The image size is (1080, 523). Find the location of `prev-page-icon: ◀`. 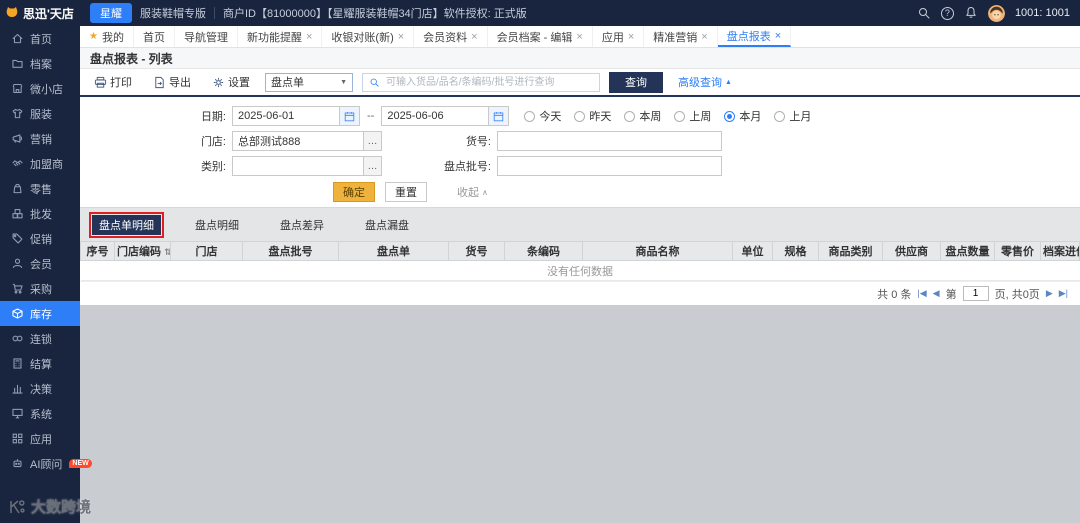

prev-page-icon: ◀ is located at coordinates (936, 293).